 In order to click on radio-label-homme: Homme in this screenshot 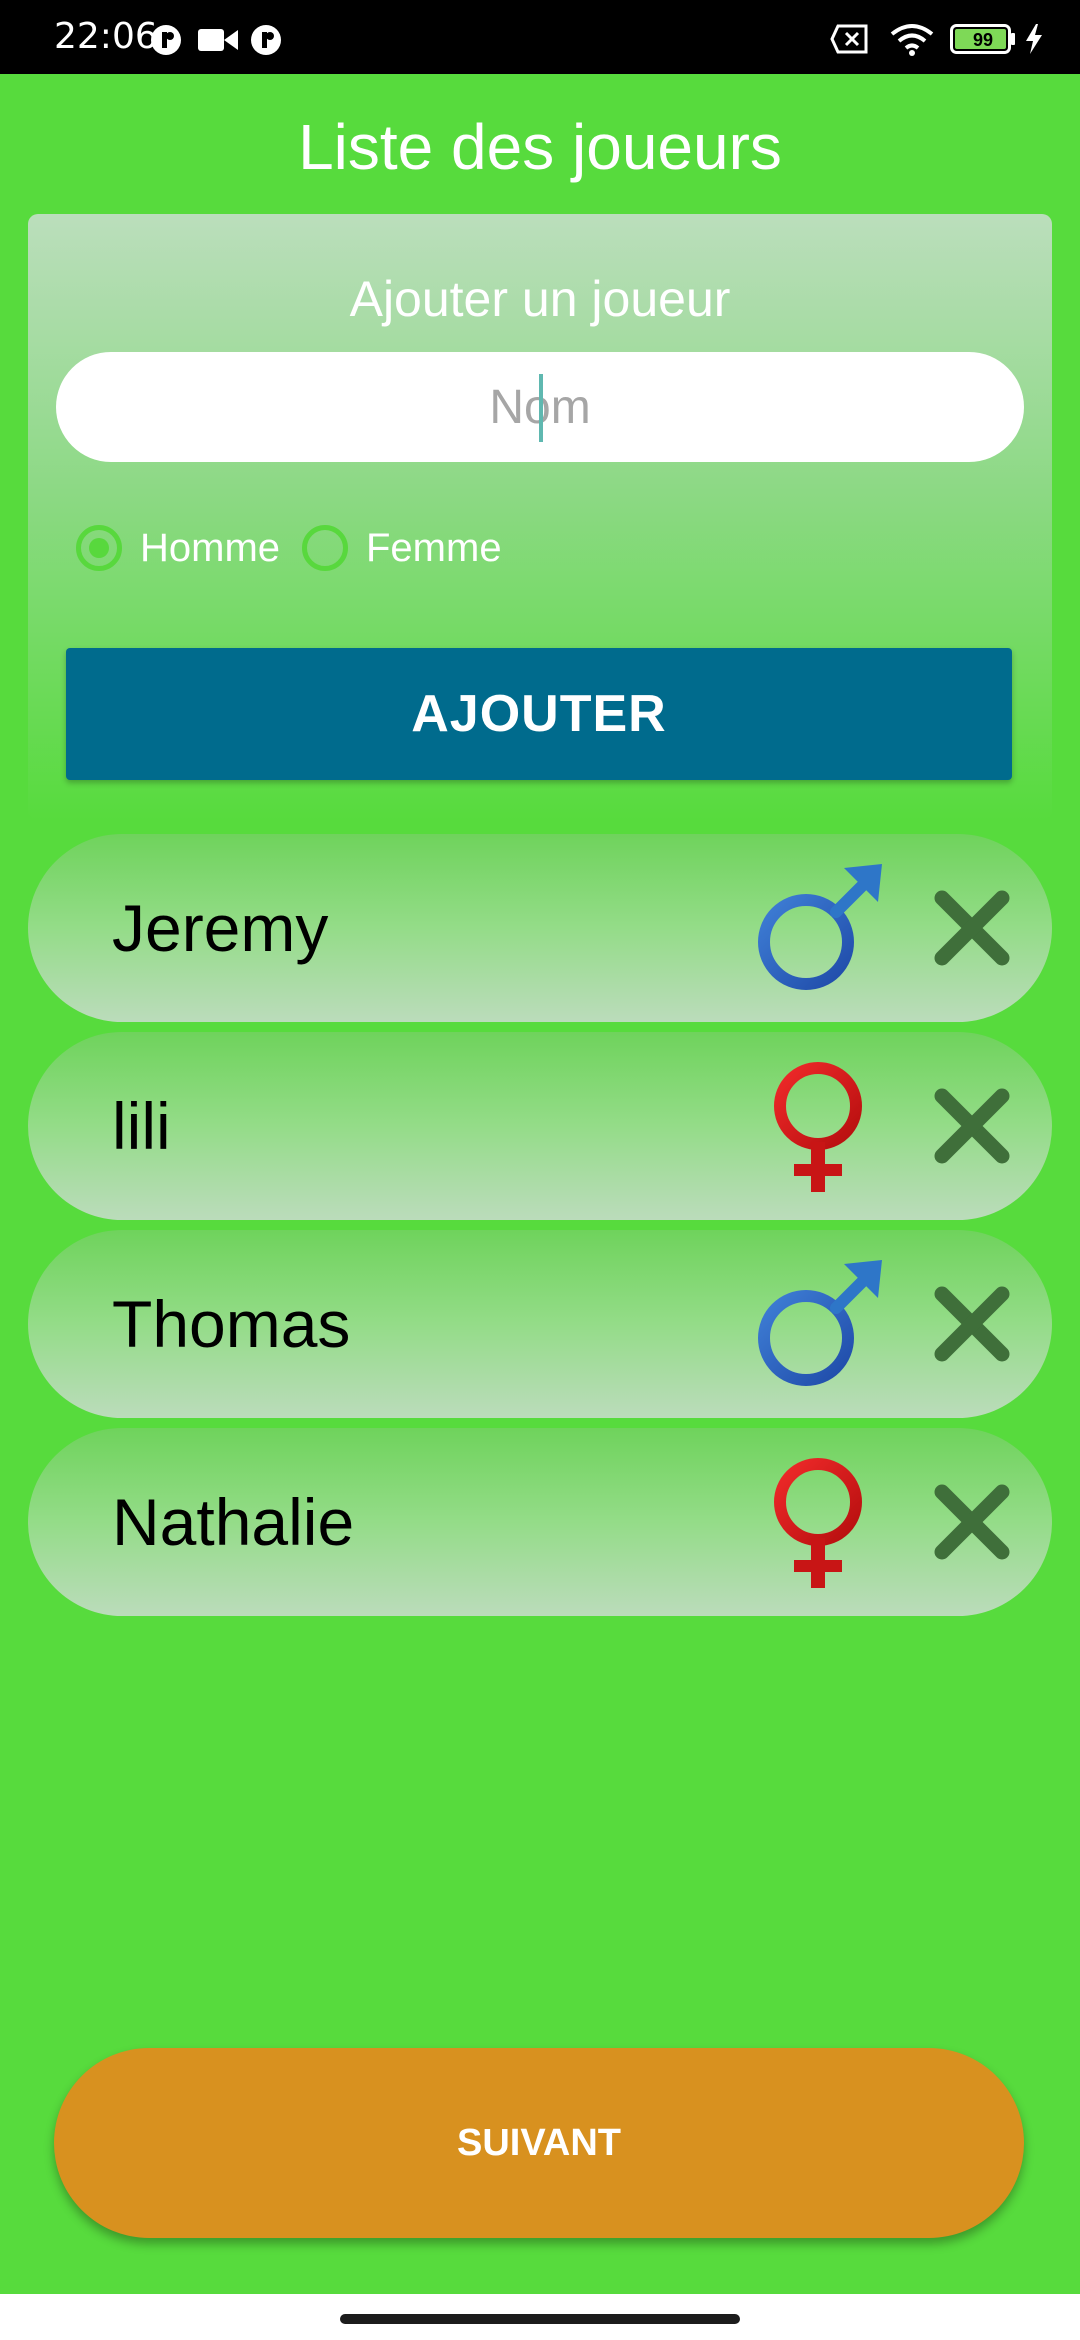, I will do `click(210, 547)`.